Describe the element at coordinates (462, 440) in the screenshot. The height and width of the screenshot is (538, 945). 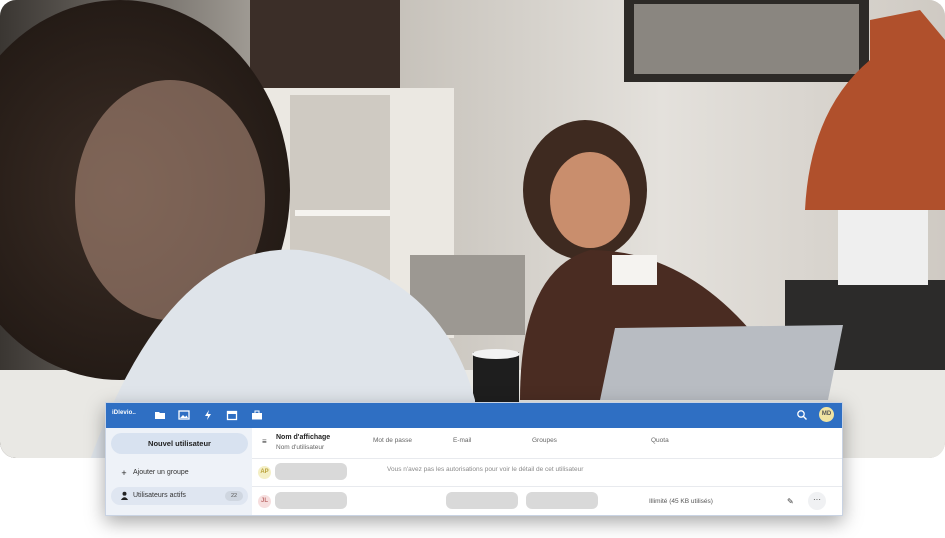
I see `header-email: E-mail` at that location.